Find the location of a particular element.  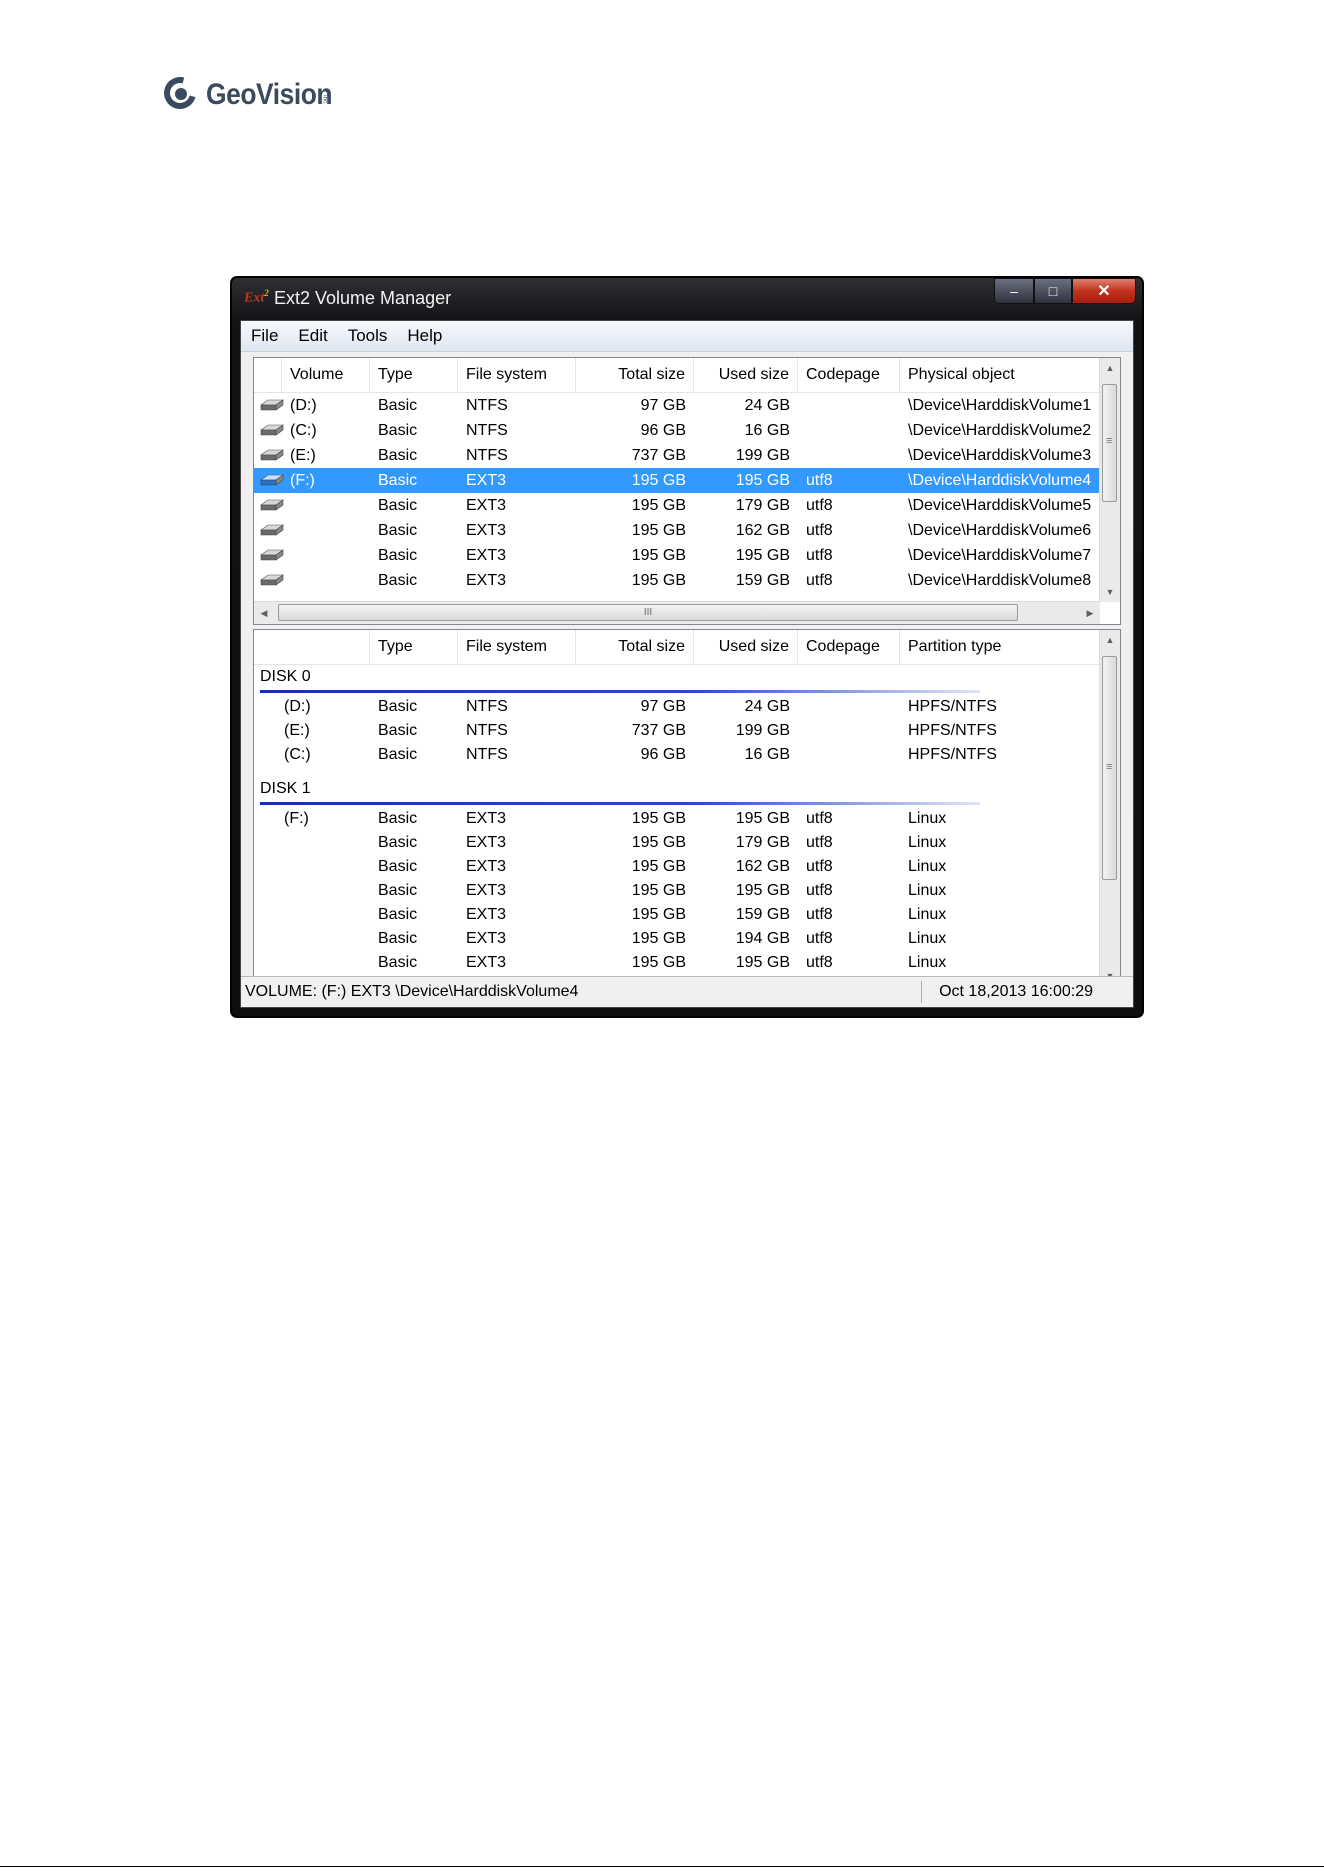

partition-row: Basic EXT3 195 GB 162 GB utf8 Linux is located at coordinates (684, 866).